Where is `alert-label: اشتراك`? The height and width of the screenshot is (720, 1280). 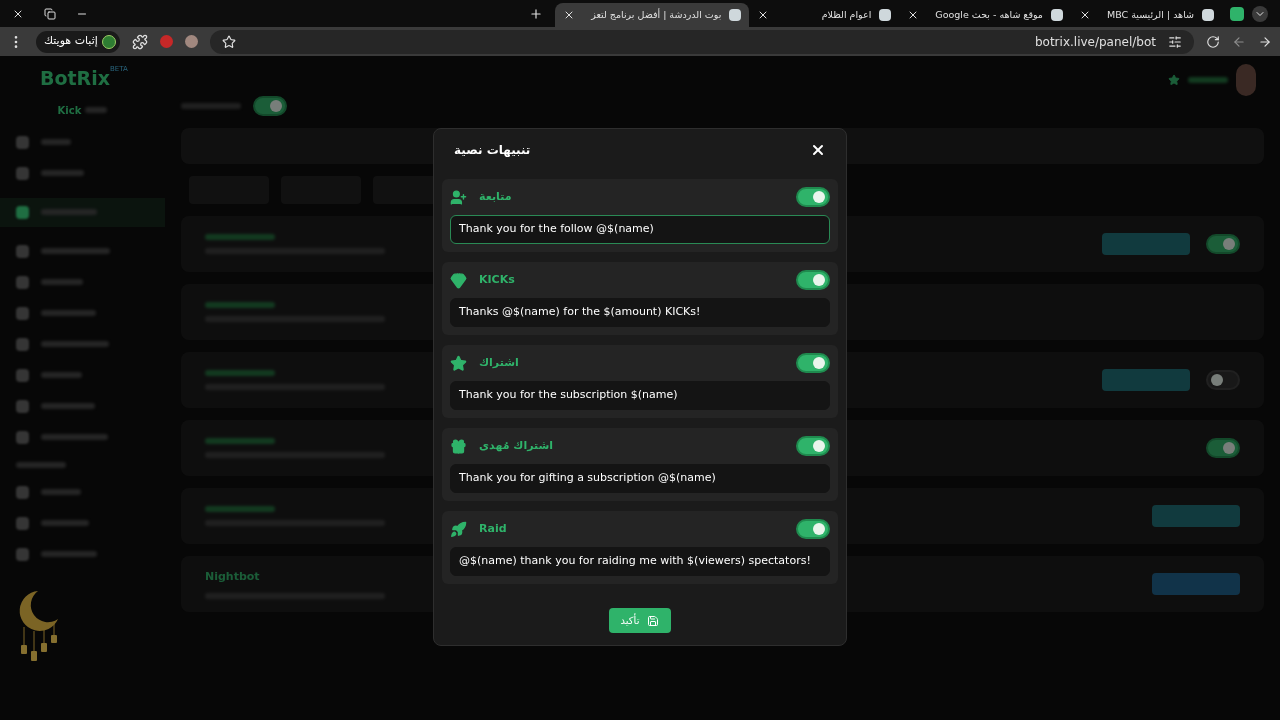
alert-label: اشتراك is located at coordinates (499, 362).